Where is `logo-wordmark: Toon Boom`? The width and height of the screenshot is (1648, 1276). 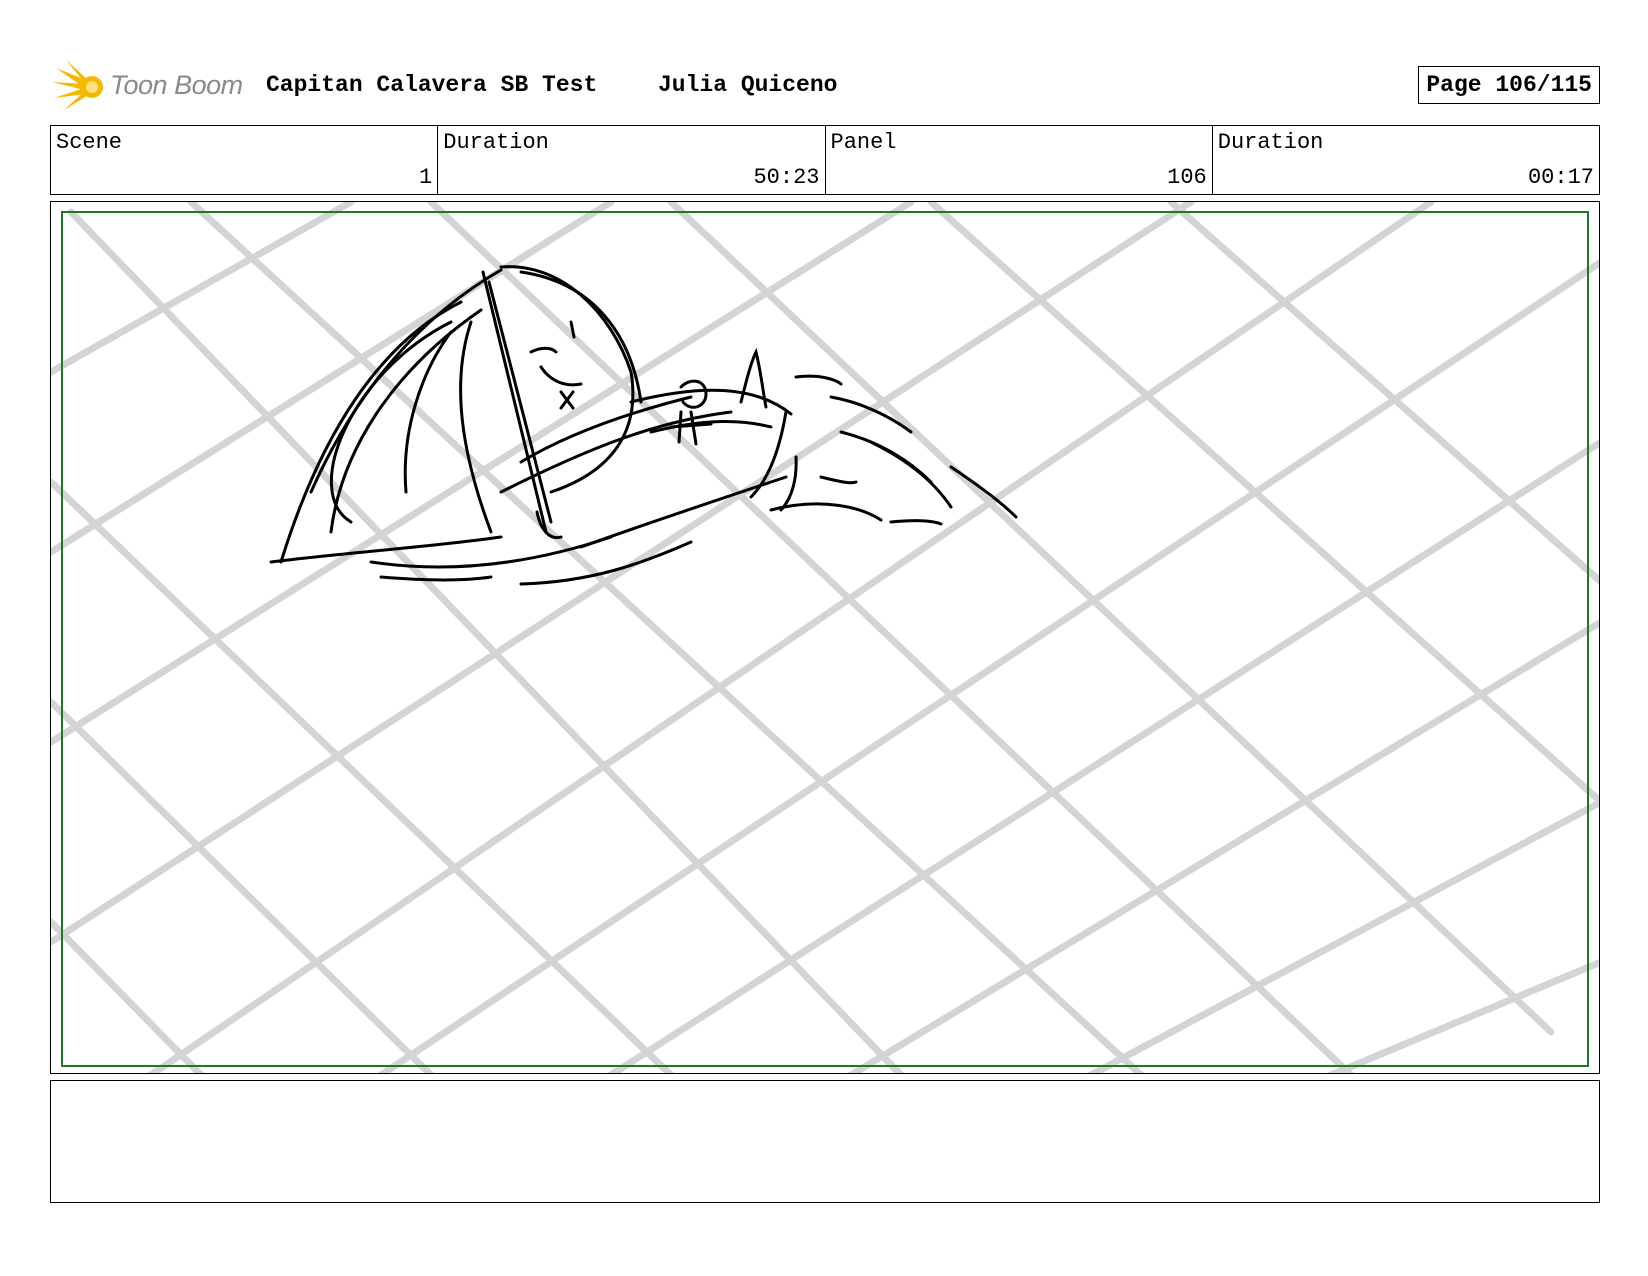 logo-wordmark: Toon Boom is located at coordinates (176, 85).